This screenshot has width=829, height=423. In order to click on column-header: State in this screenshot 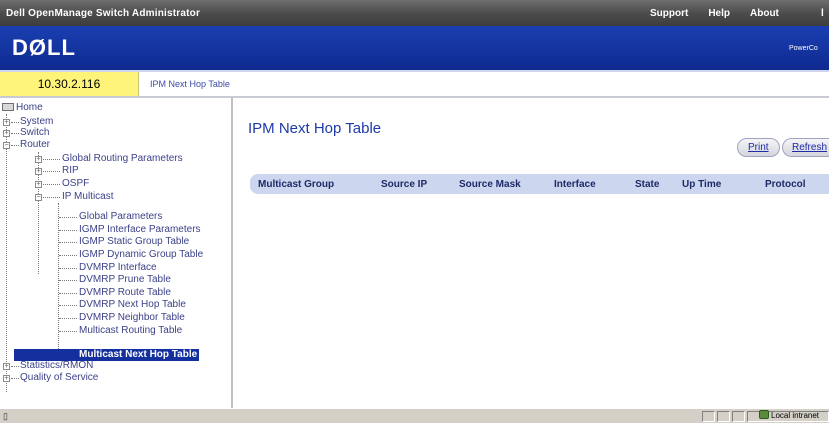, I will do `click(647, 184)`.